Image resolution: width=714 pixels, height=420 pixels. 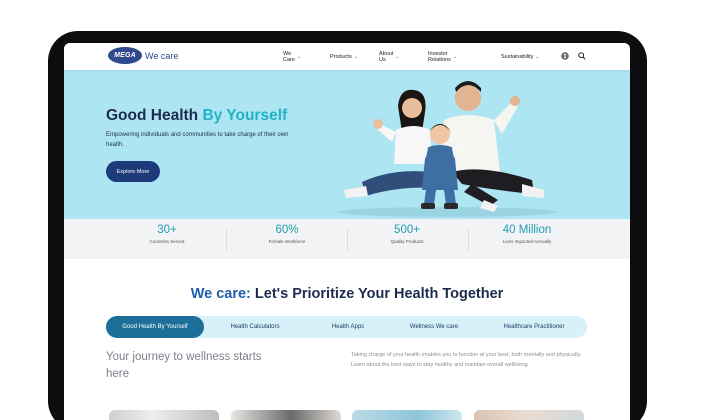 I want to click on journey-heading: Your journey to wellness starts here, so click(x=184, y=365).